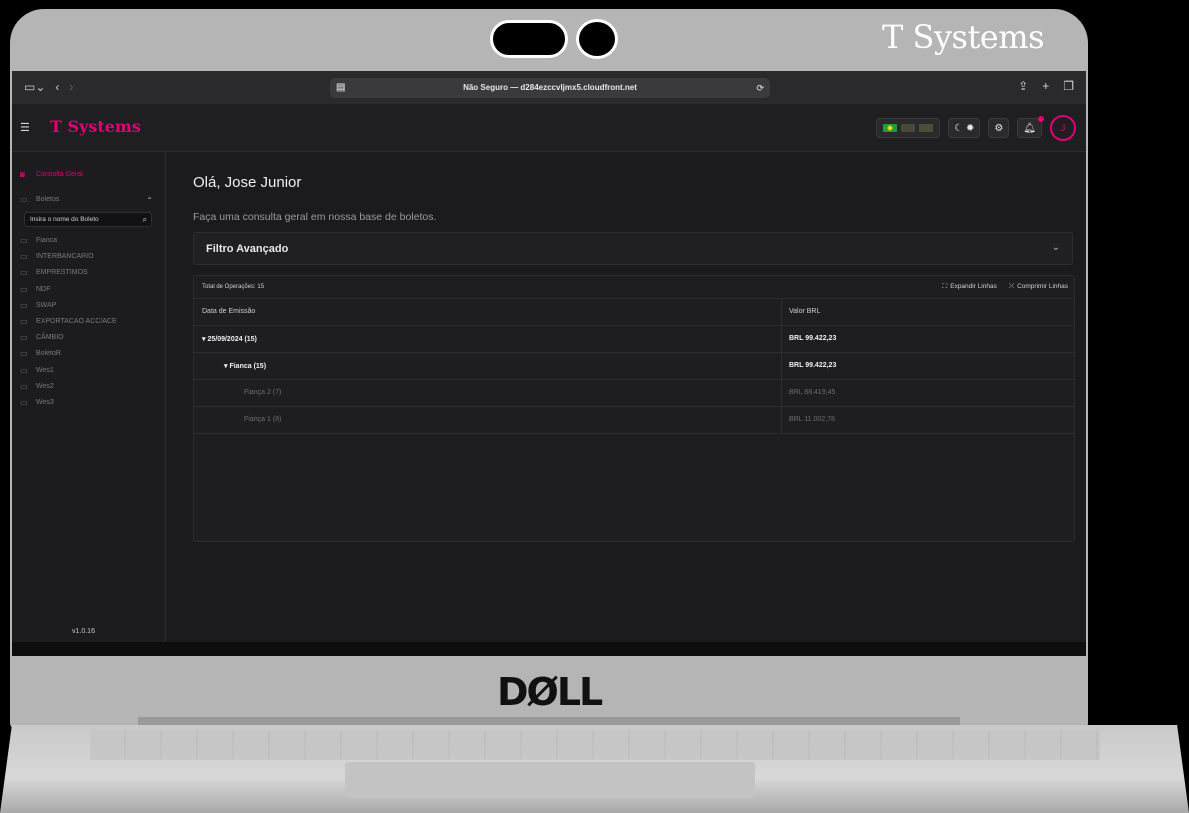 This screenshot has height=813, width=1189. I want to click on sidebar-item-fianca: ▭ Fianca, so click(38, 240).